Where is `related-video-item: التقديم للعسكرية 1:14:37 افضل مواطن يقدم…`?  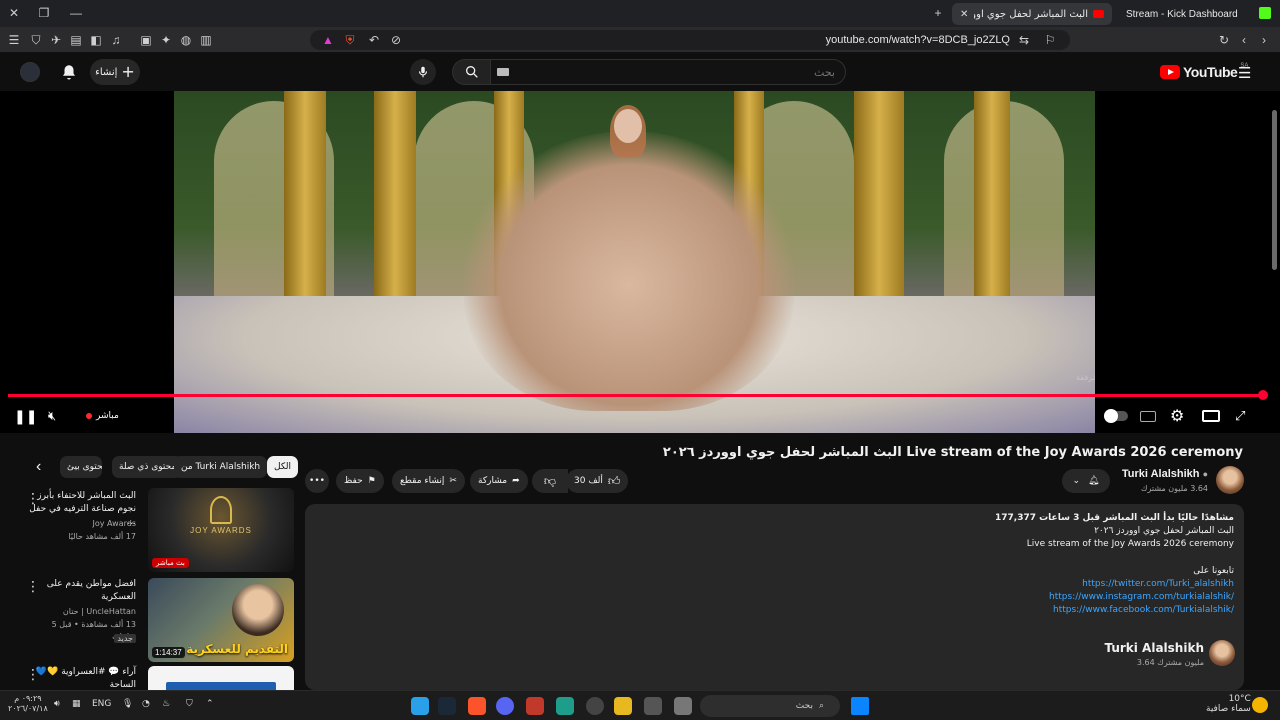 related-video-item: التقديم للعسكرية 1:14:37 افضل مواطن يقدم… is located at coordinates (158, 621).